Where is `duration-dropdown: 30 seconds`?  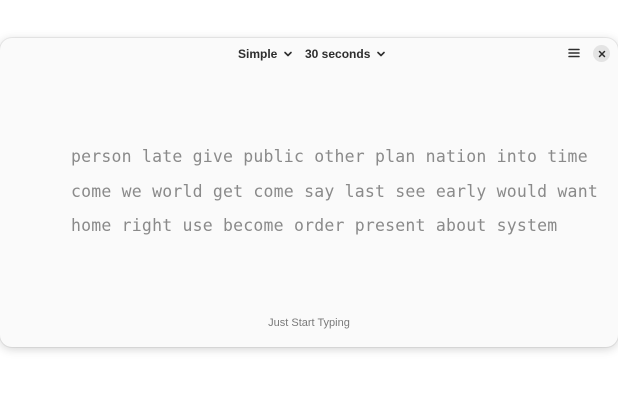
duration-dropdown: 30 seconds is located at coordinates (345, 54).